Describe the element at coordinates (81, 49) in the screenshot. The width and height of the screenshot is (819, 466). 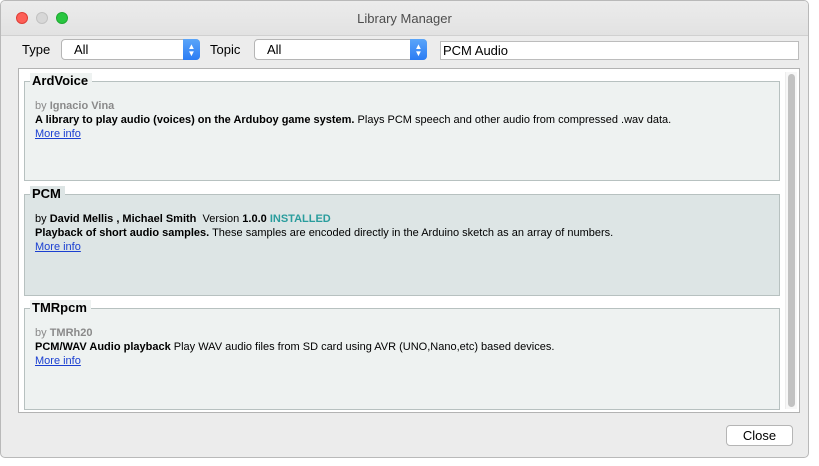
I see `type-select-value: All` at that location.